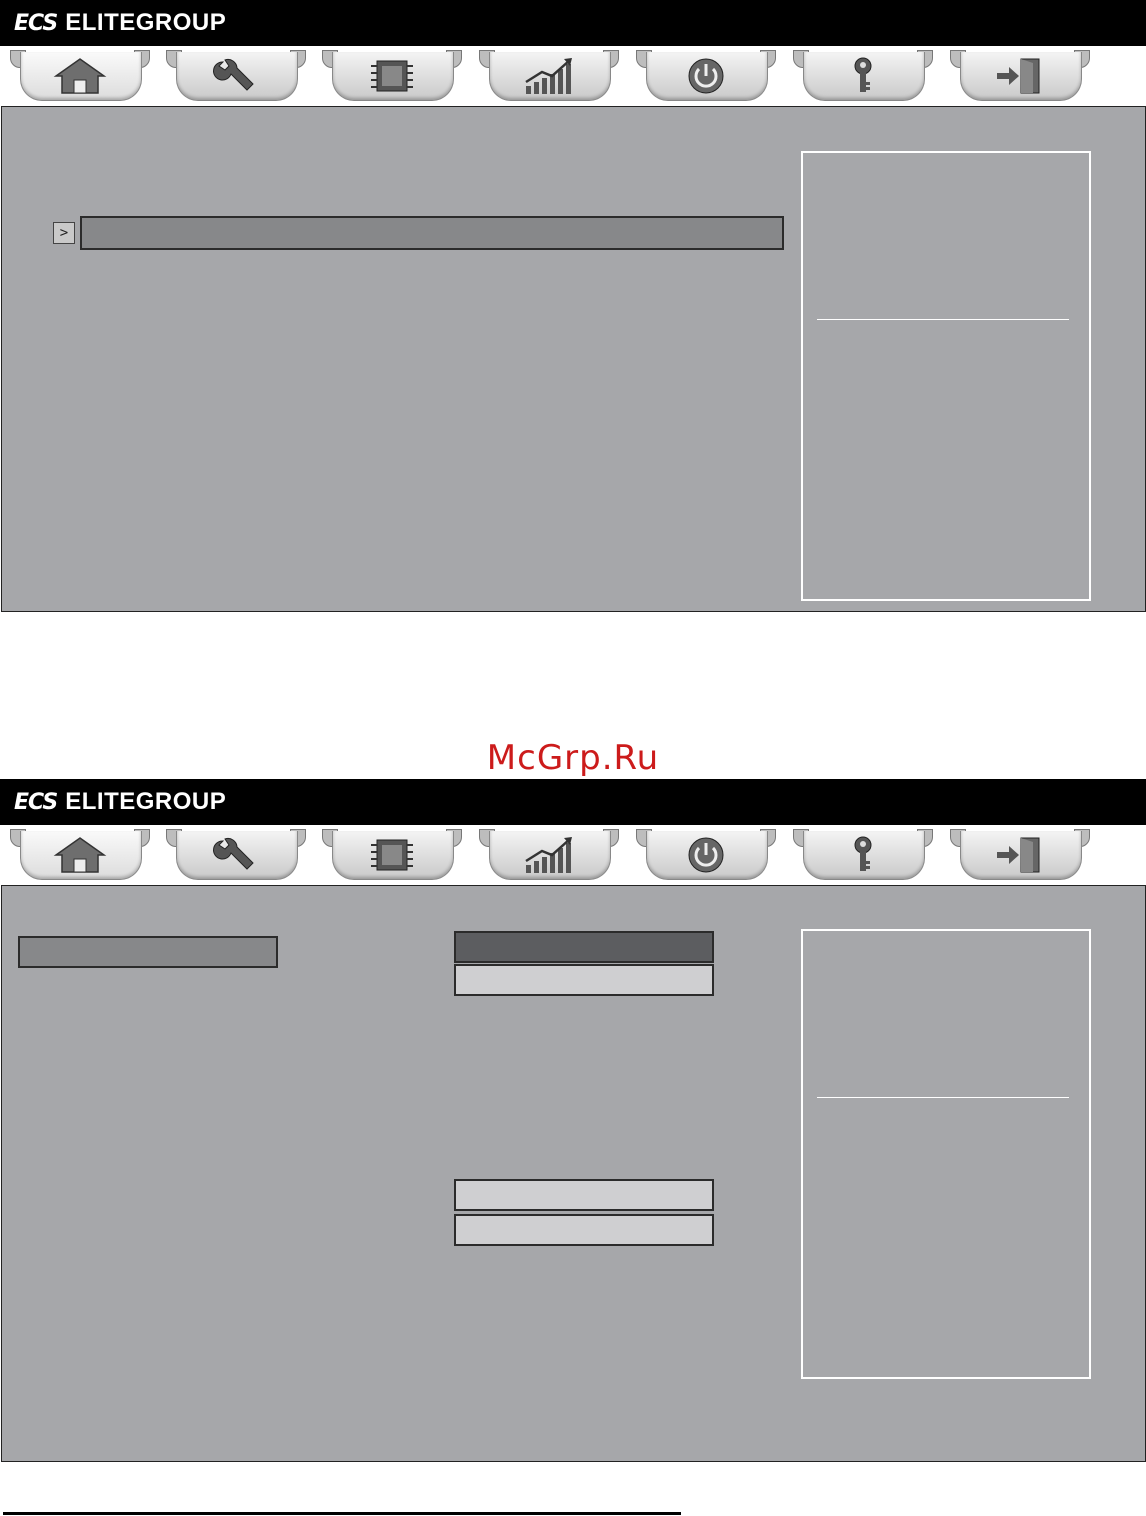  I want to click on watermark: McGrp.Ru, so click(573, 758).